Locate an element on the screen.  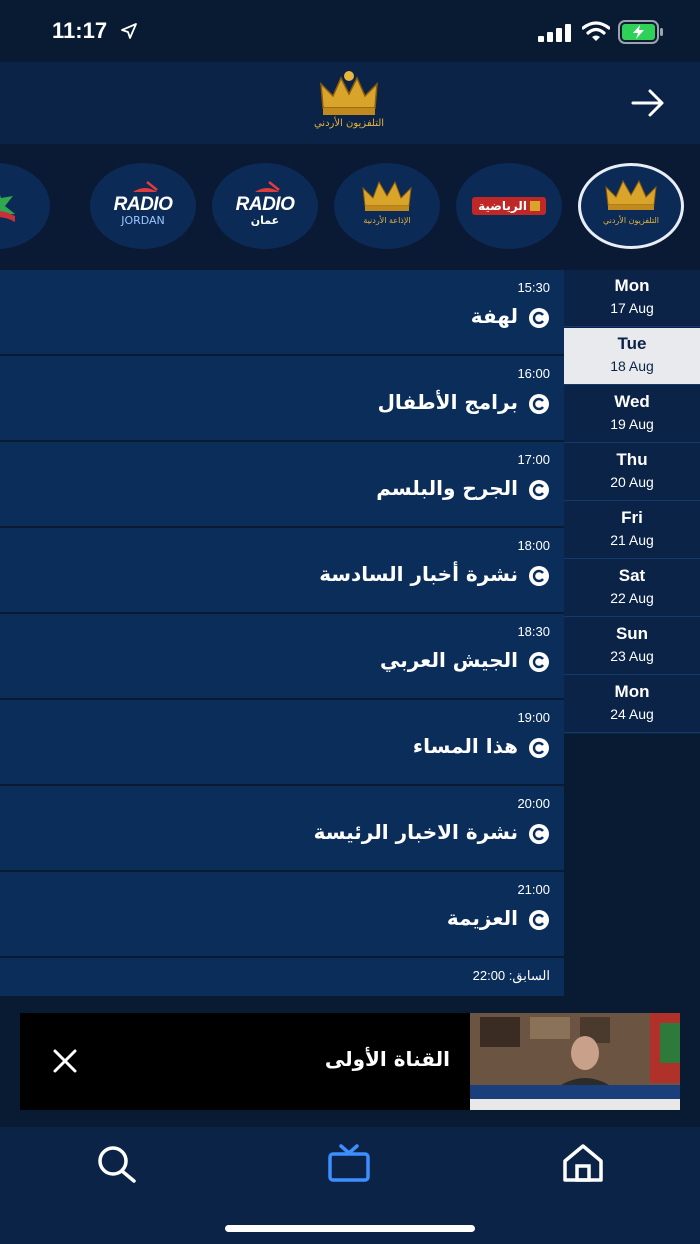
home-icon is located at coordinates (583, 1163).